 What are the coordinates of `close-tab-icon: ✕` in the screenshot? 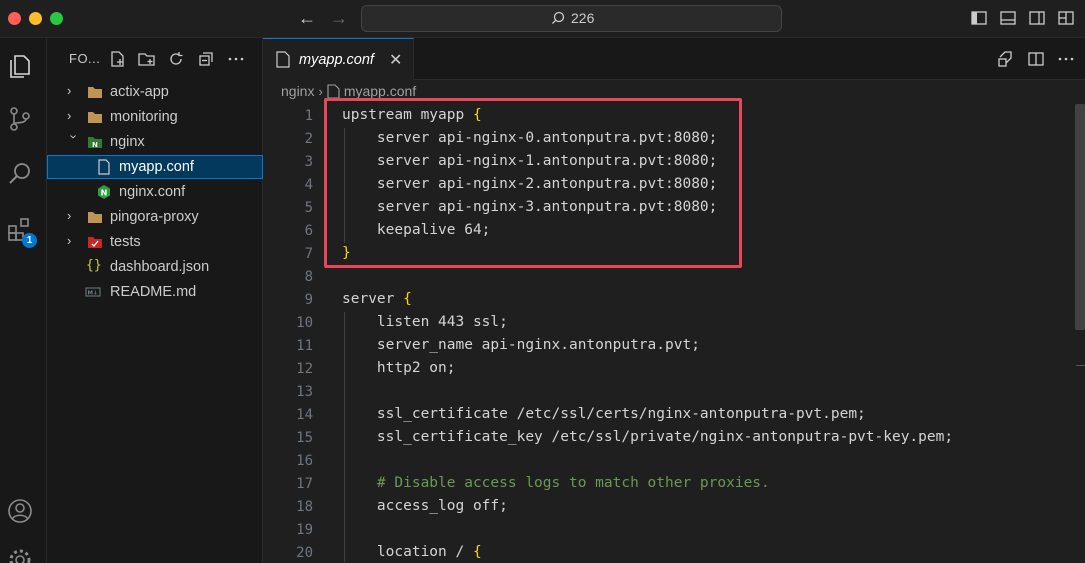 It's located at (395, 60).